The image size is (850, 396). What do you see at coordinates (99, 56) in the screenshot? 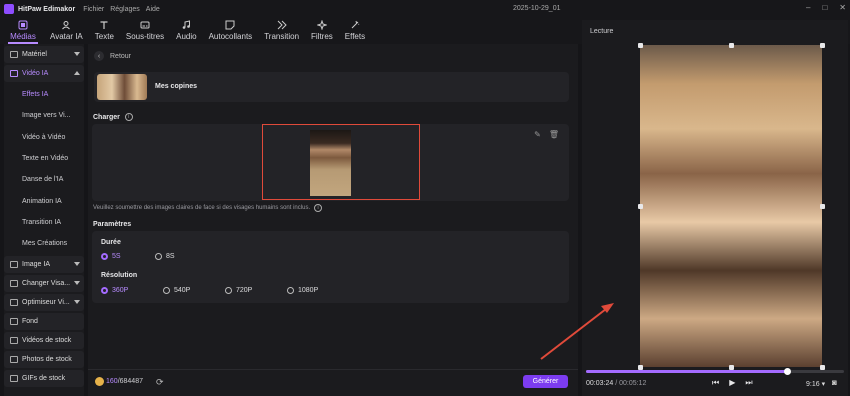
I see `chevron-left-icon: ‹` at bounding box center [99, 56].